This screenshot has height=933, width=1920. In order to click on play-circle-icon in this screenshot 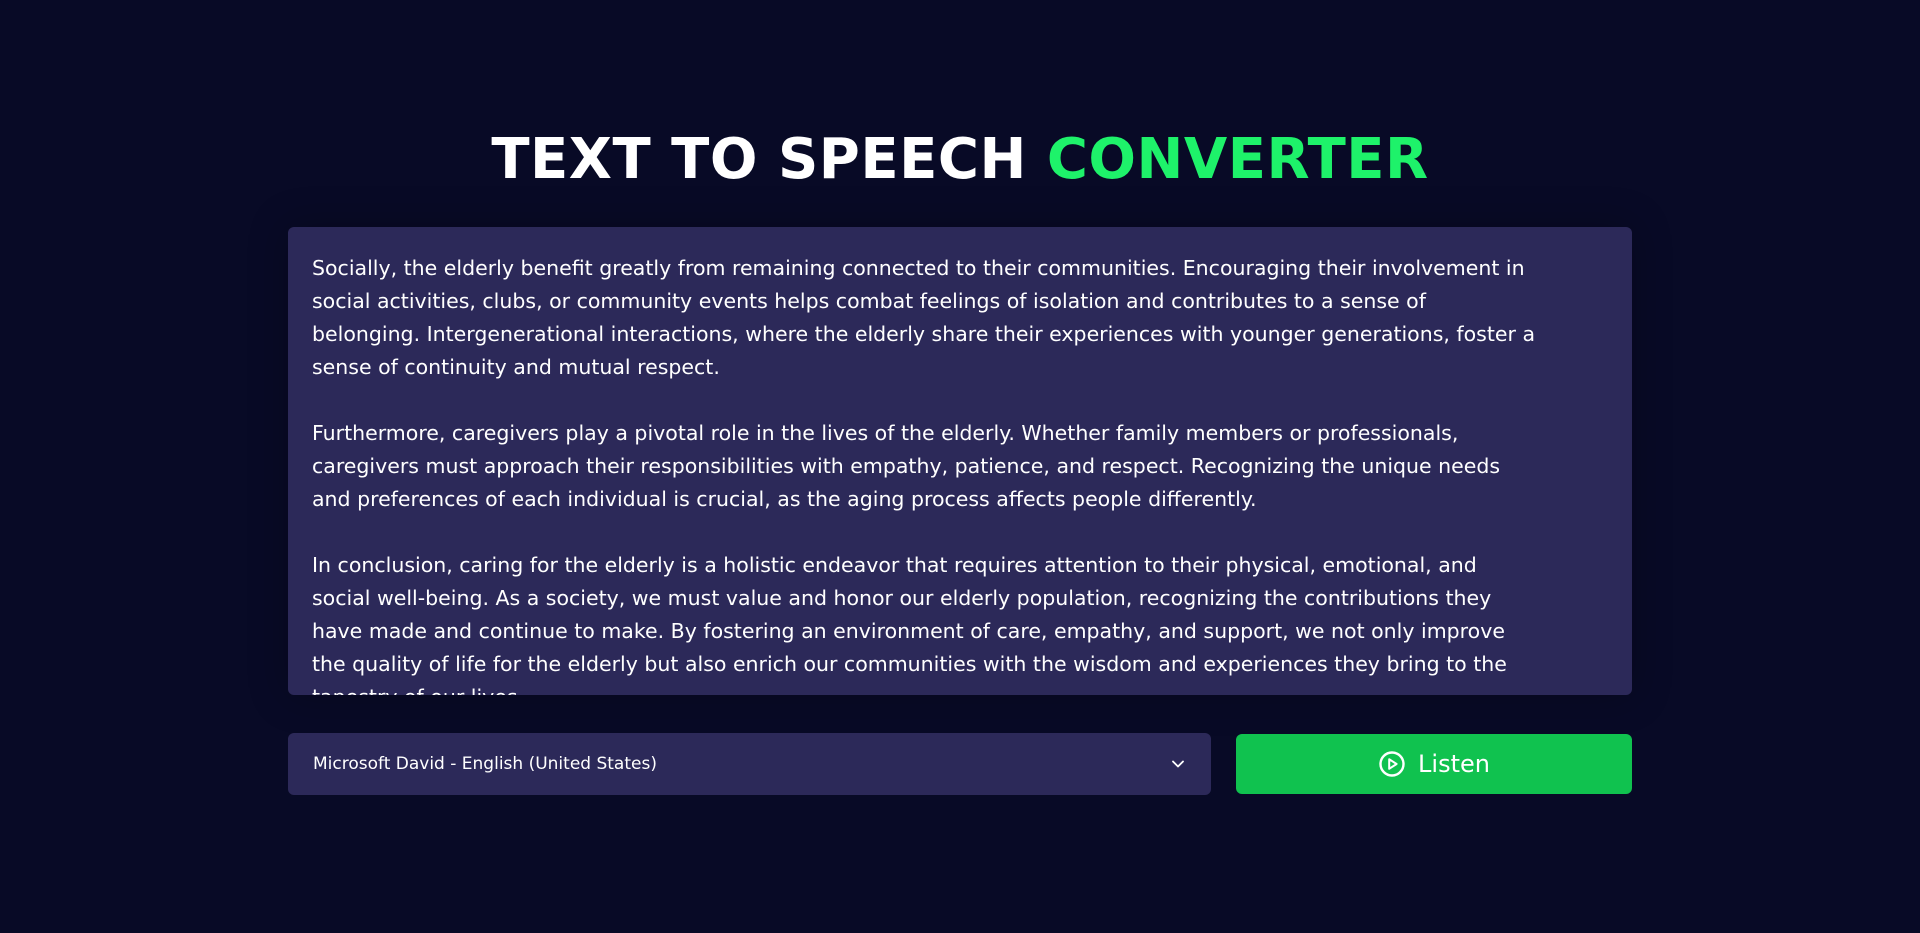, I will do `click(1392, 764)`.